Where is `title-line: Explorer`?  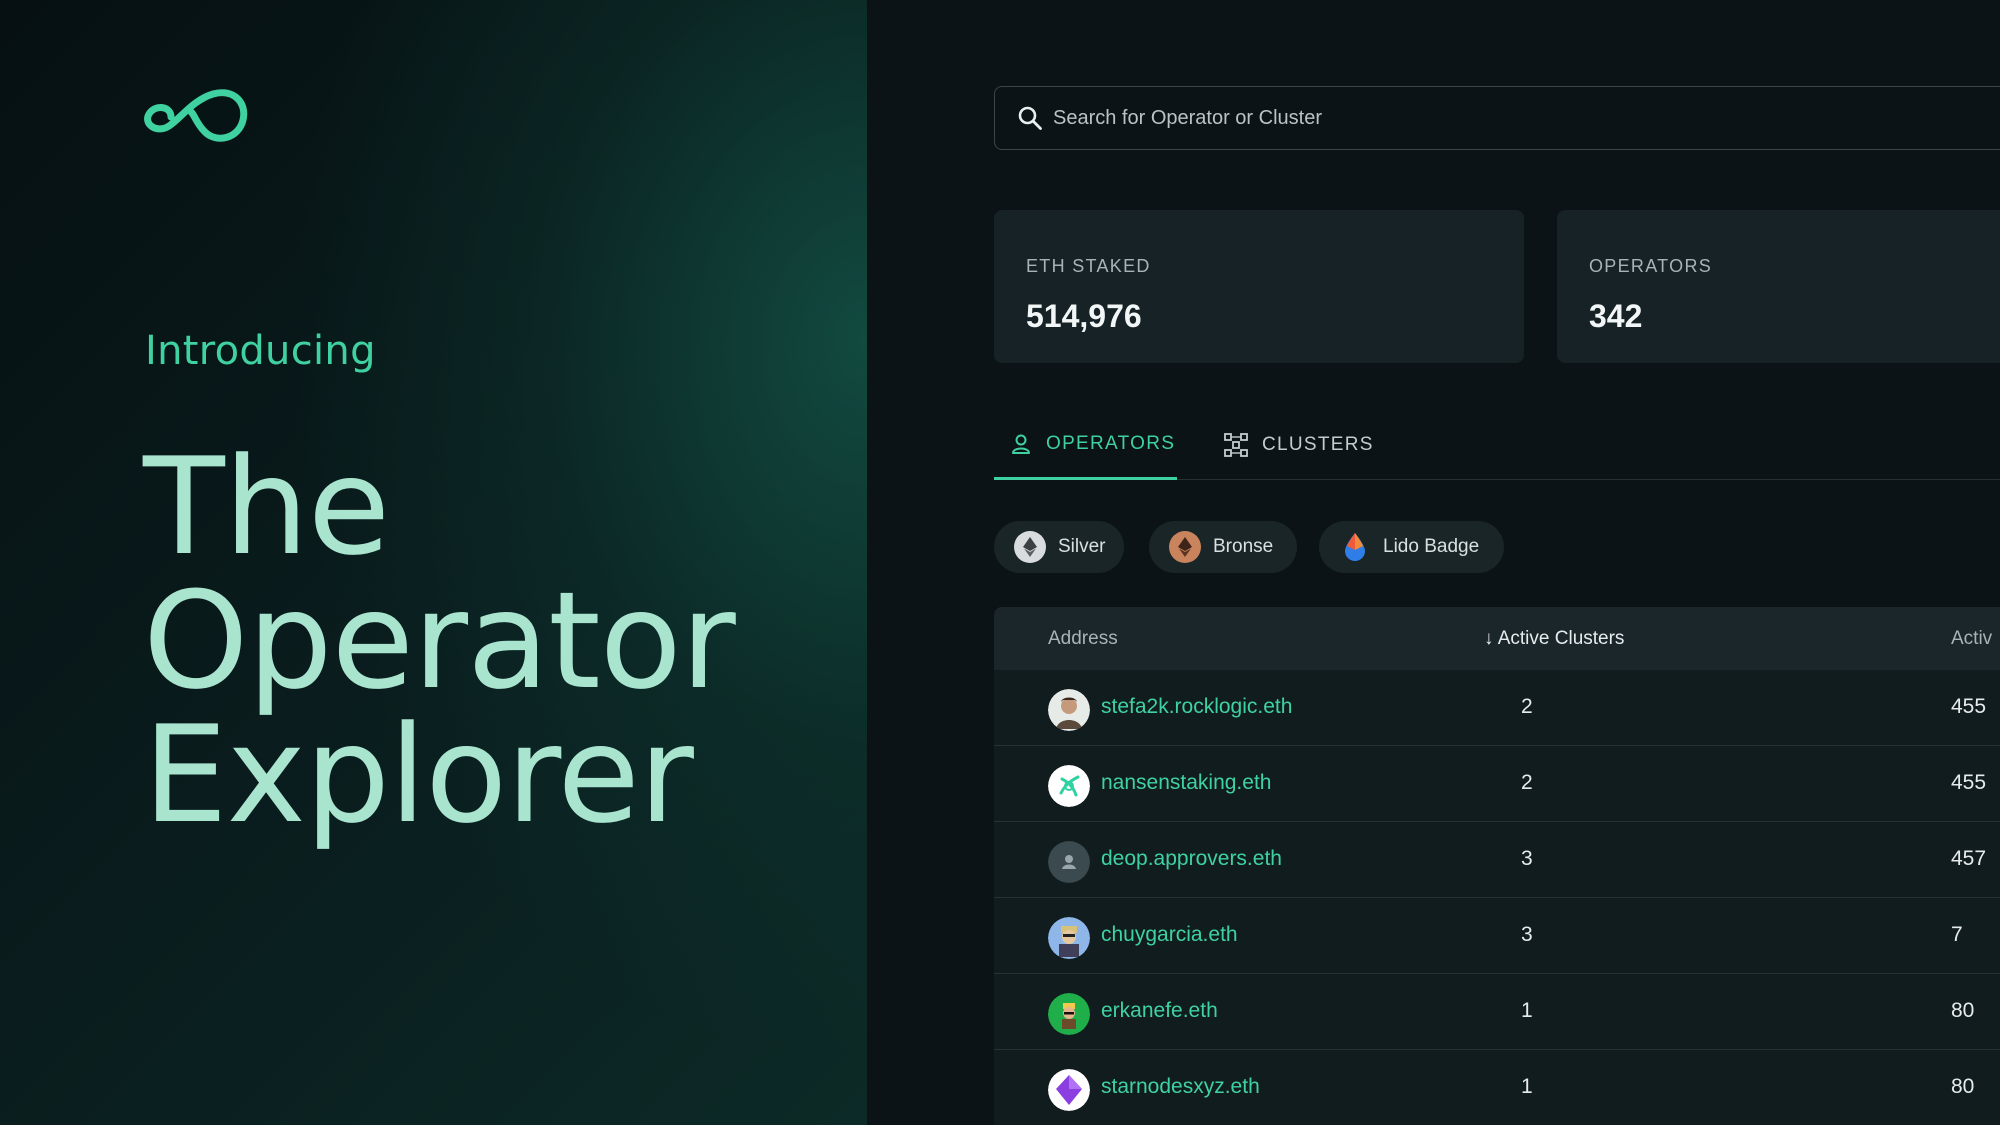 title-line: Explorer is located at coordinates (418, 775).